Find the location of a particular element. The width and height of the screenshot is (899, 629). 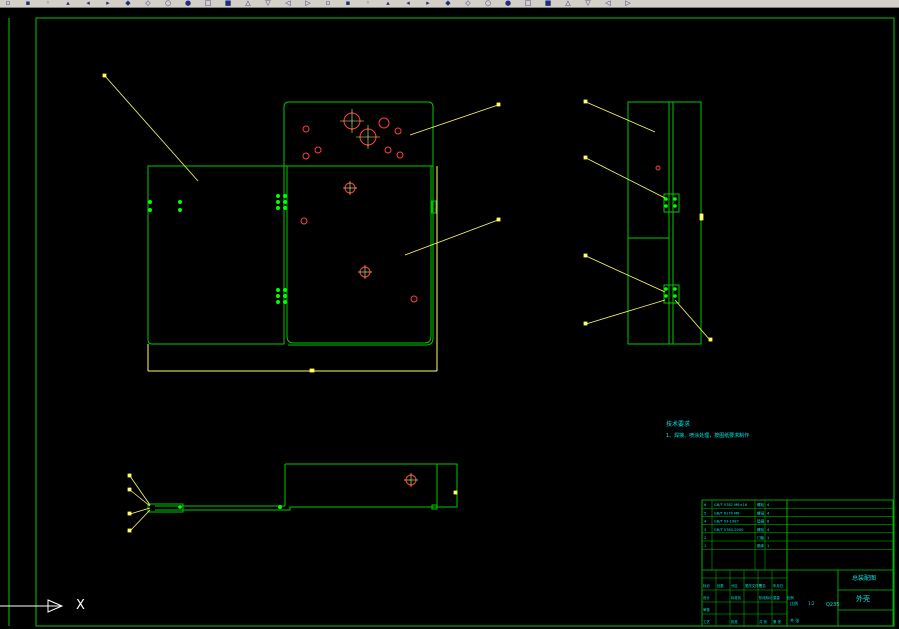

title-grid-cell: 审核 is located at coordinates (706, 609).